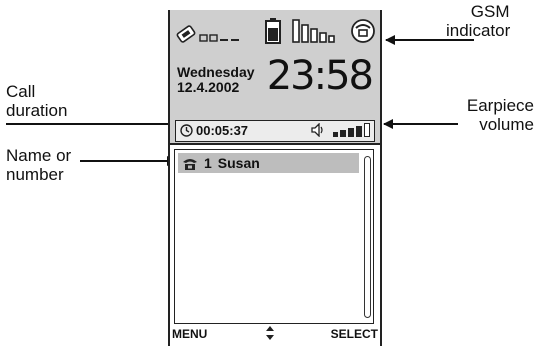 This screenshot has height=346, width=538. I want to click on clock-icon, so click(186, 130).